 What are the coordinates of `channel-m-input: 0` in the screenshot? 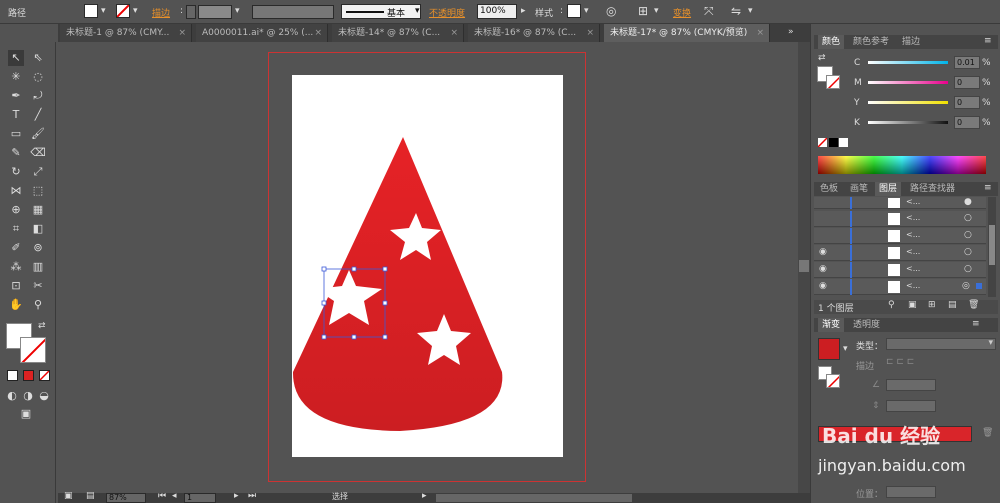 It's located at (967, 82).